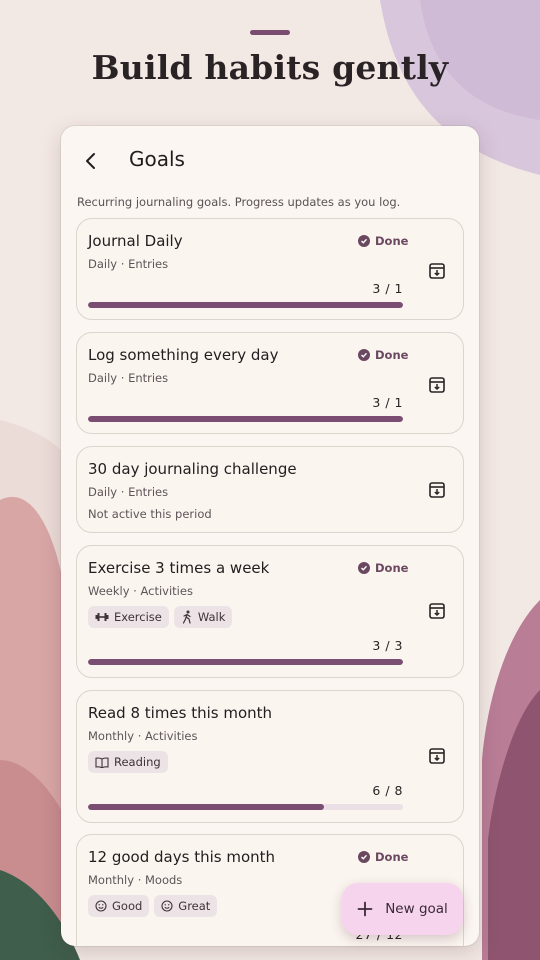  What do you see at coordinates (270, 269) in the screenshot?
I see `goal-card: Journal Daily Daily · Entries Done 3 / 1` at bounding box center [270, 269].